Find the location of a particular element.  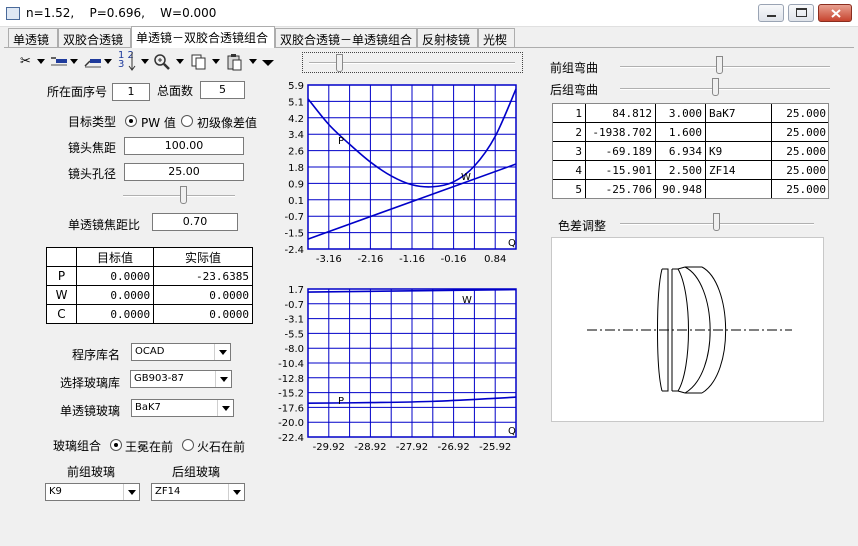

y-tick-label: 2.6 is located at coordinates (296, 152).